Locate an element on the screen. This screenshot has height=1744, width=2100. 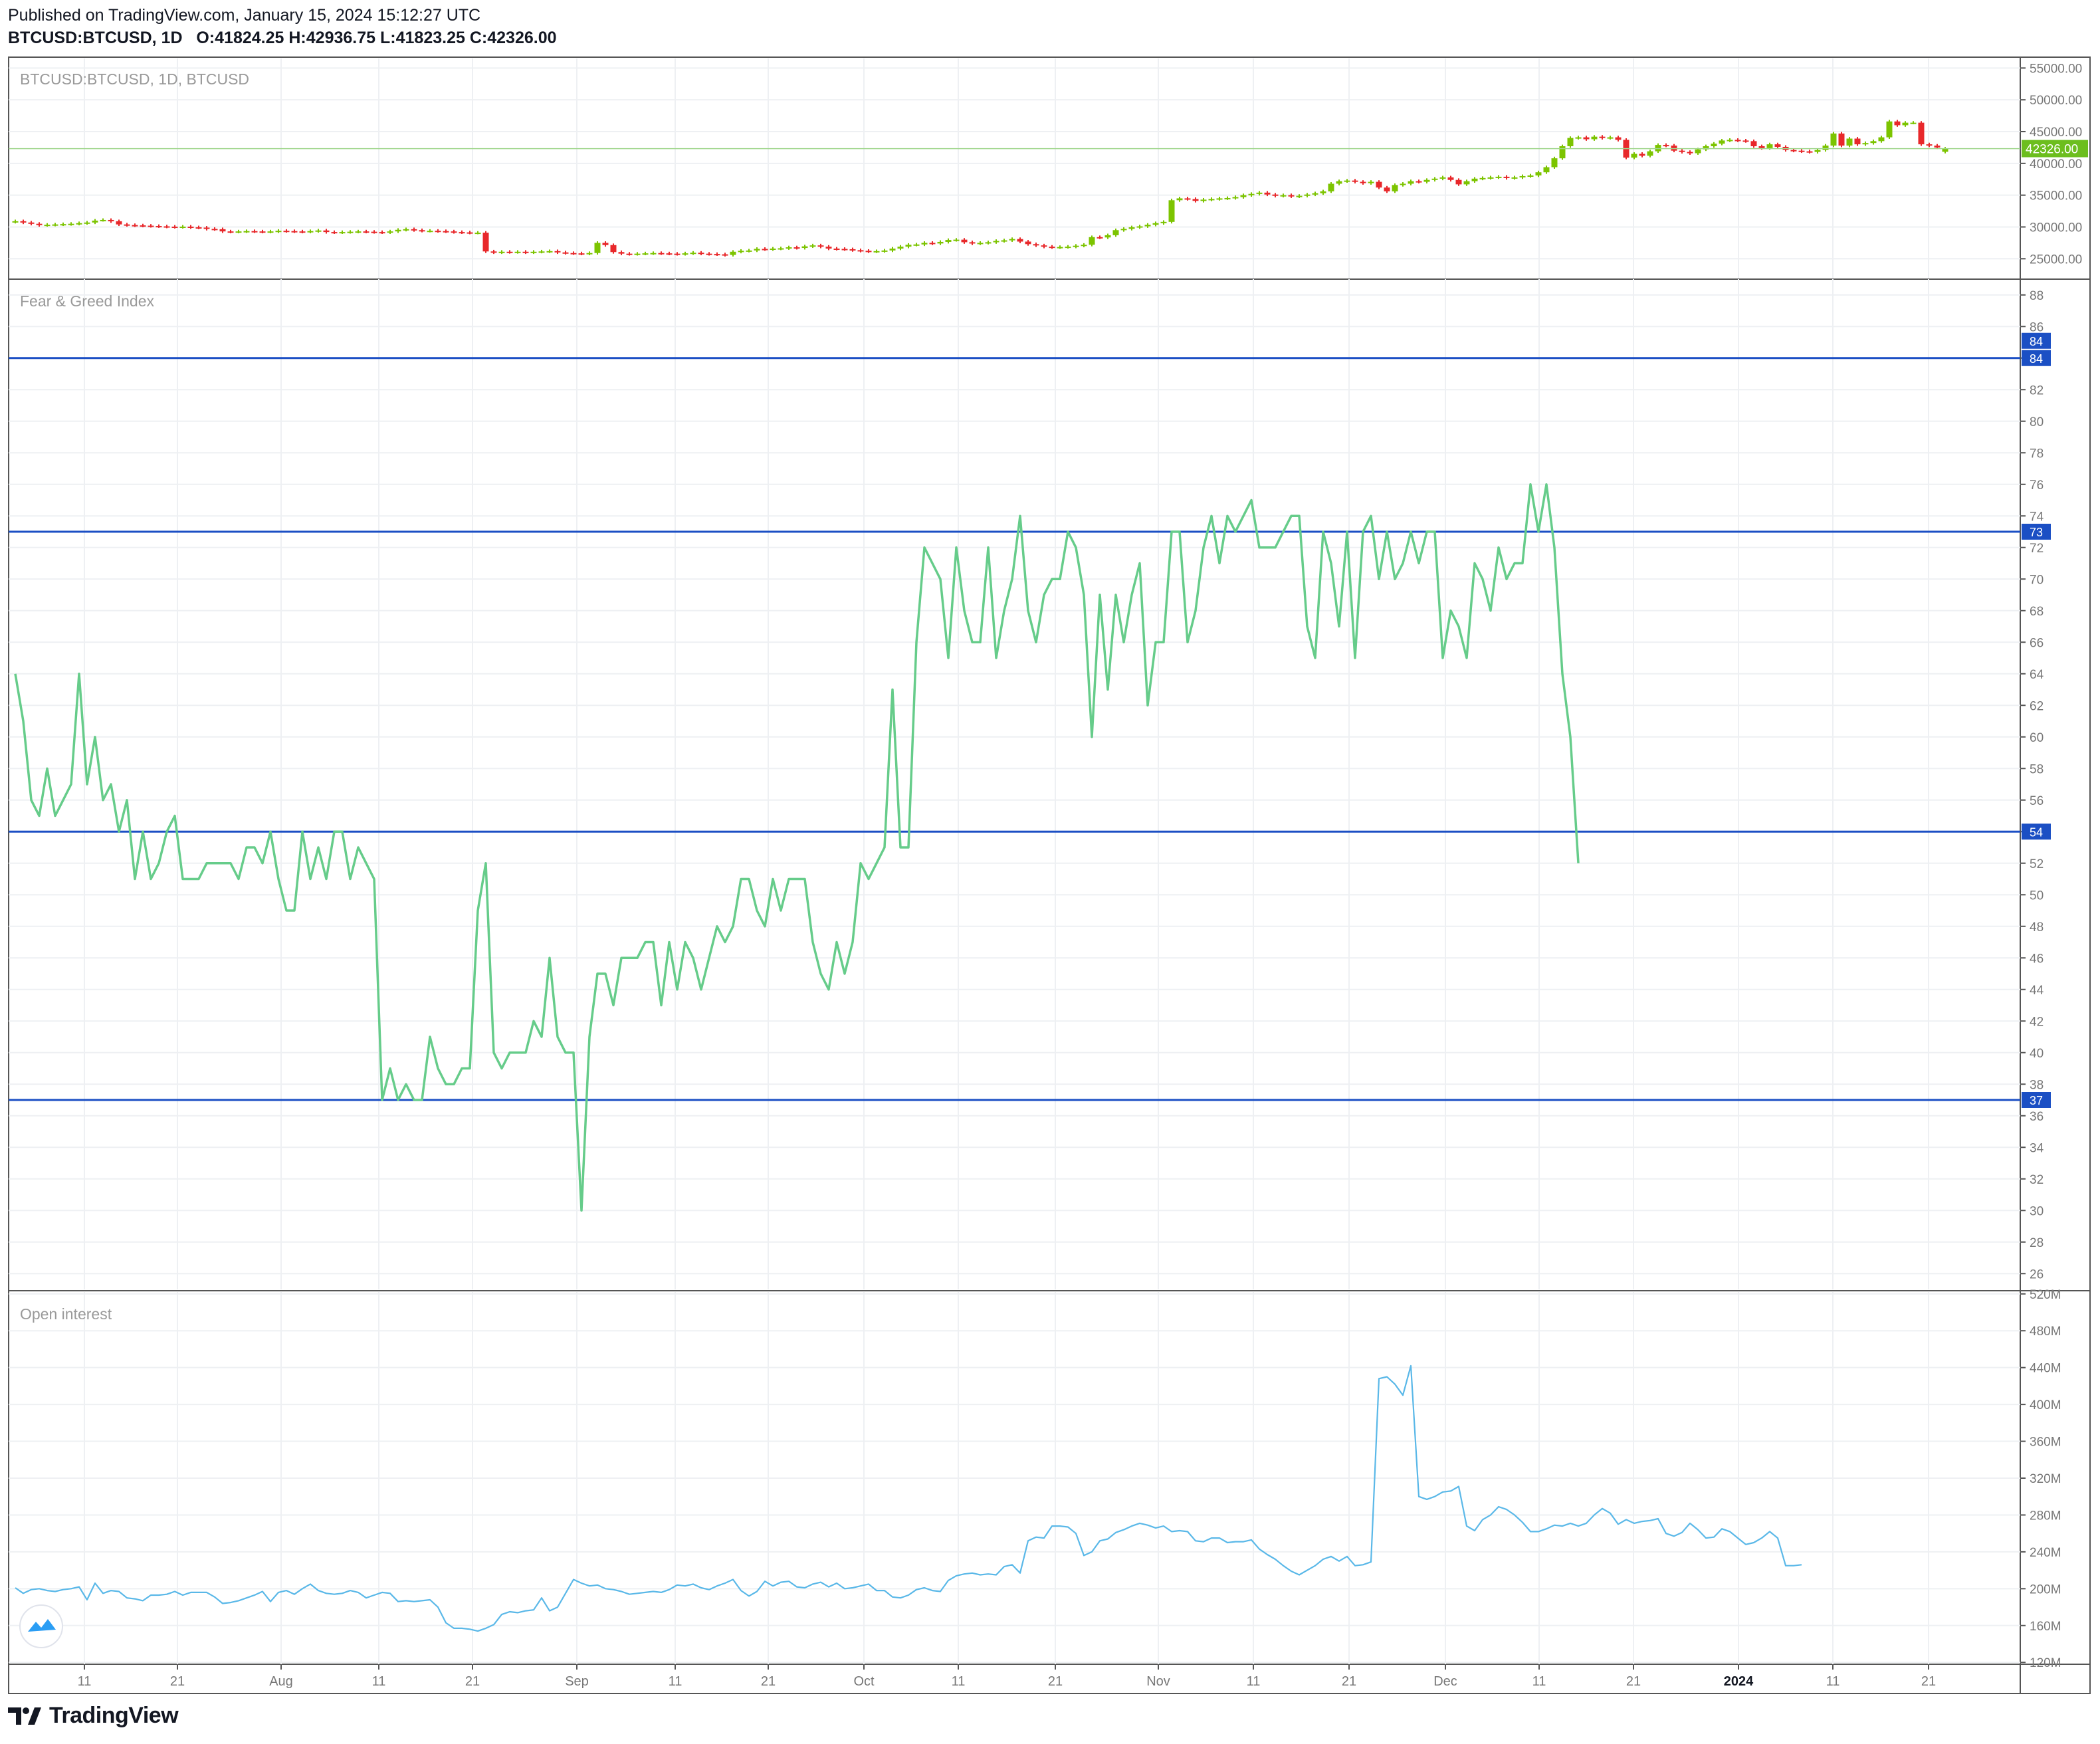
oi-tick-label: 320M is located at coordinates (2045, 1479).